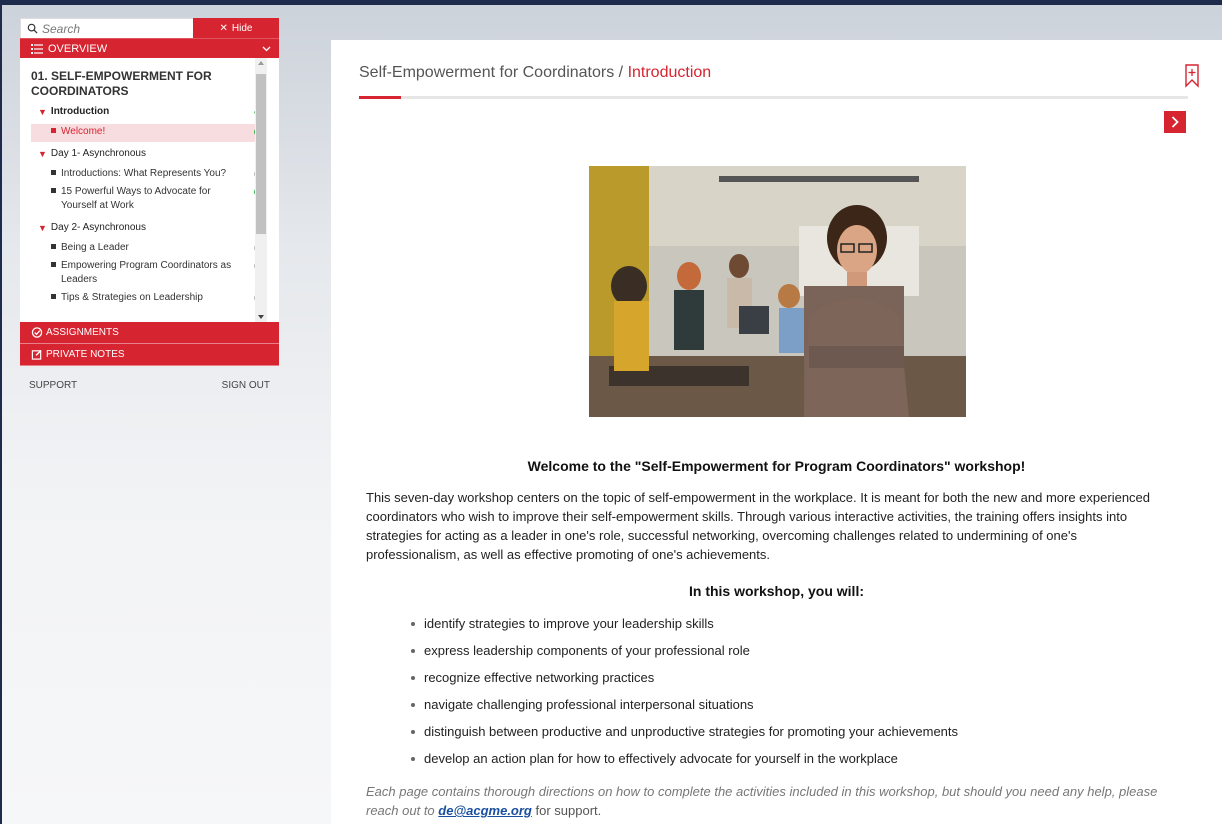 The height and width of the screenshot is (824, 1222). I want to click on section-day-1: ▼ Day 1- Asynchronous, so click(146, 153).